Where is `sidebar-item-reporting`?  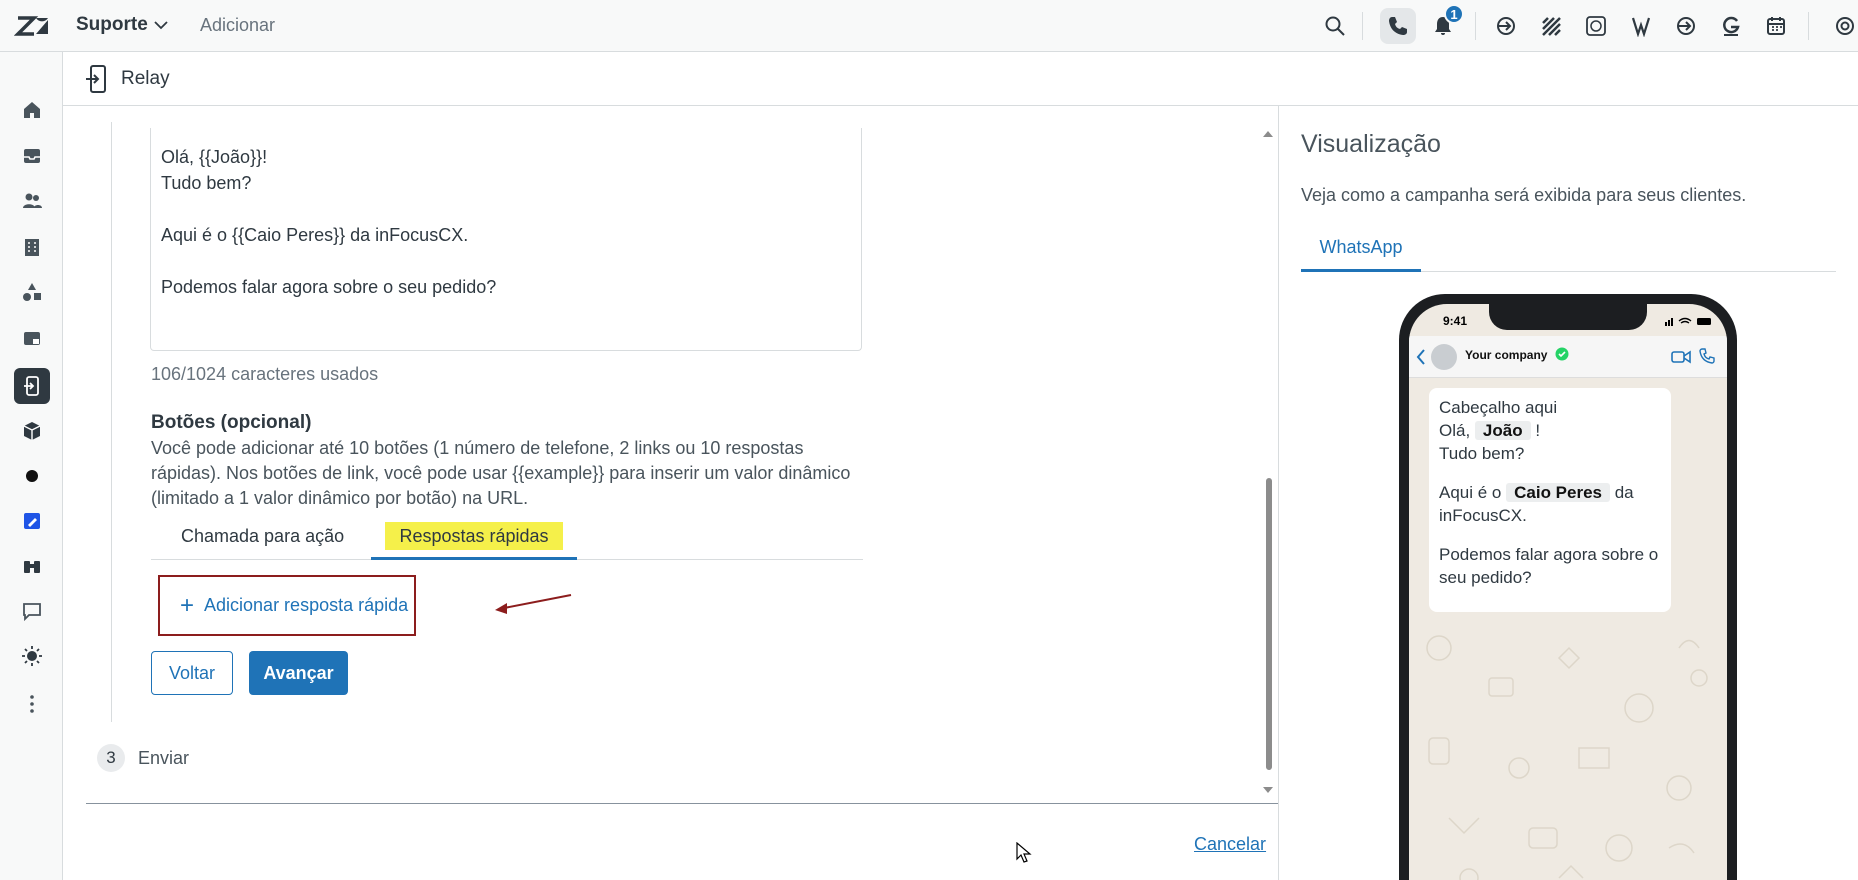
sidebar-item-reporting is located at coordinates (32, 292).